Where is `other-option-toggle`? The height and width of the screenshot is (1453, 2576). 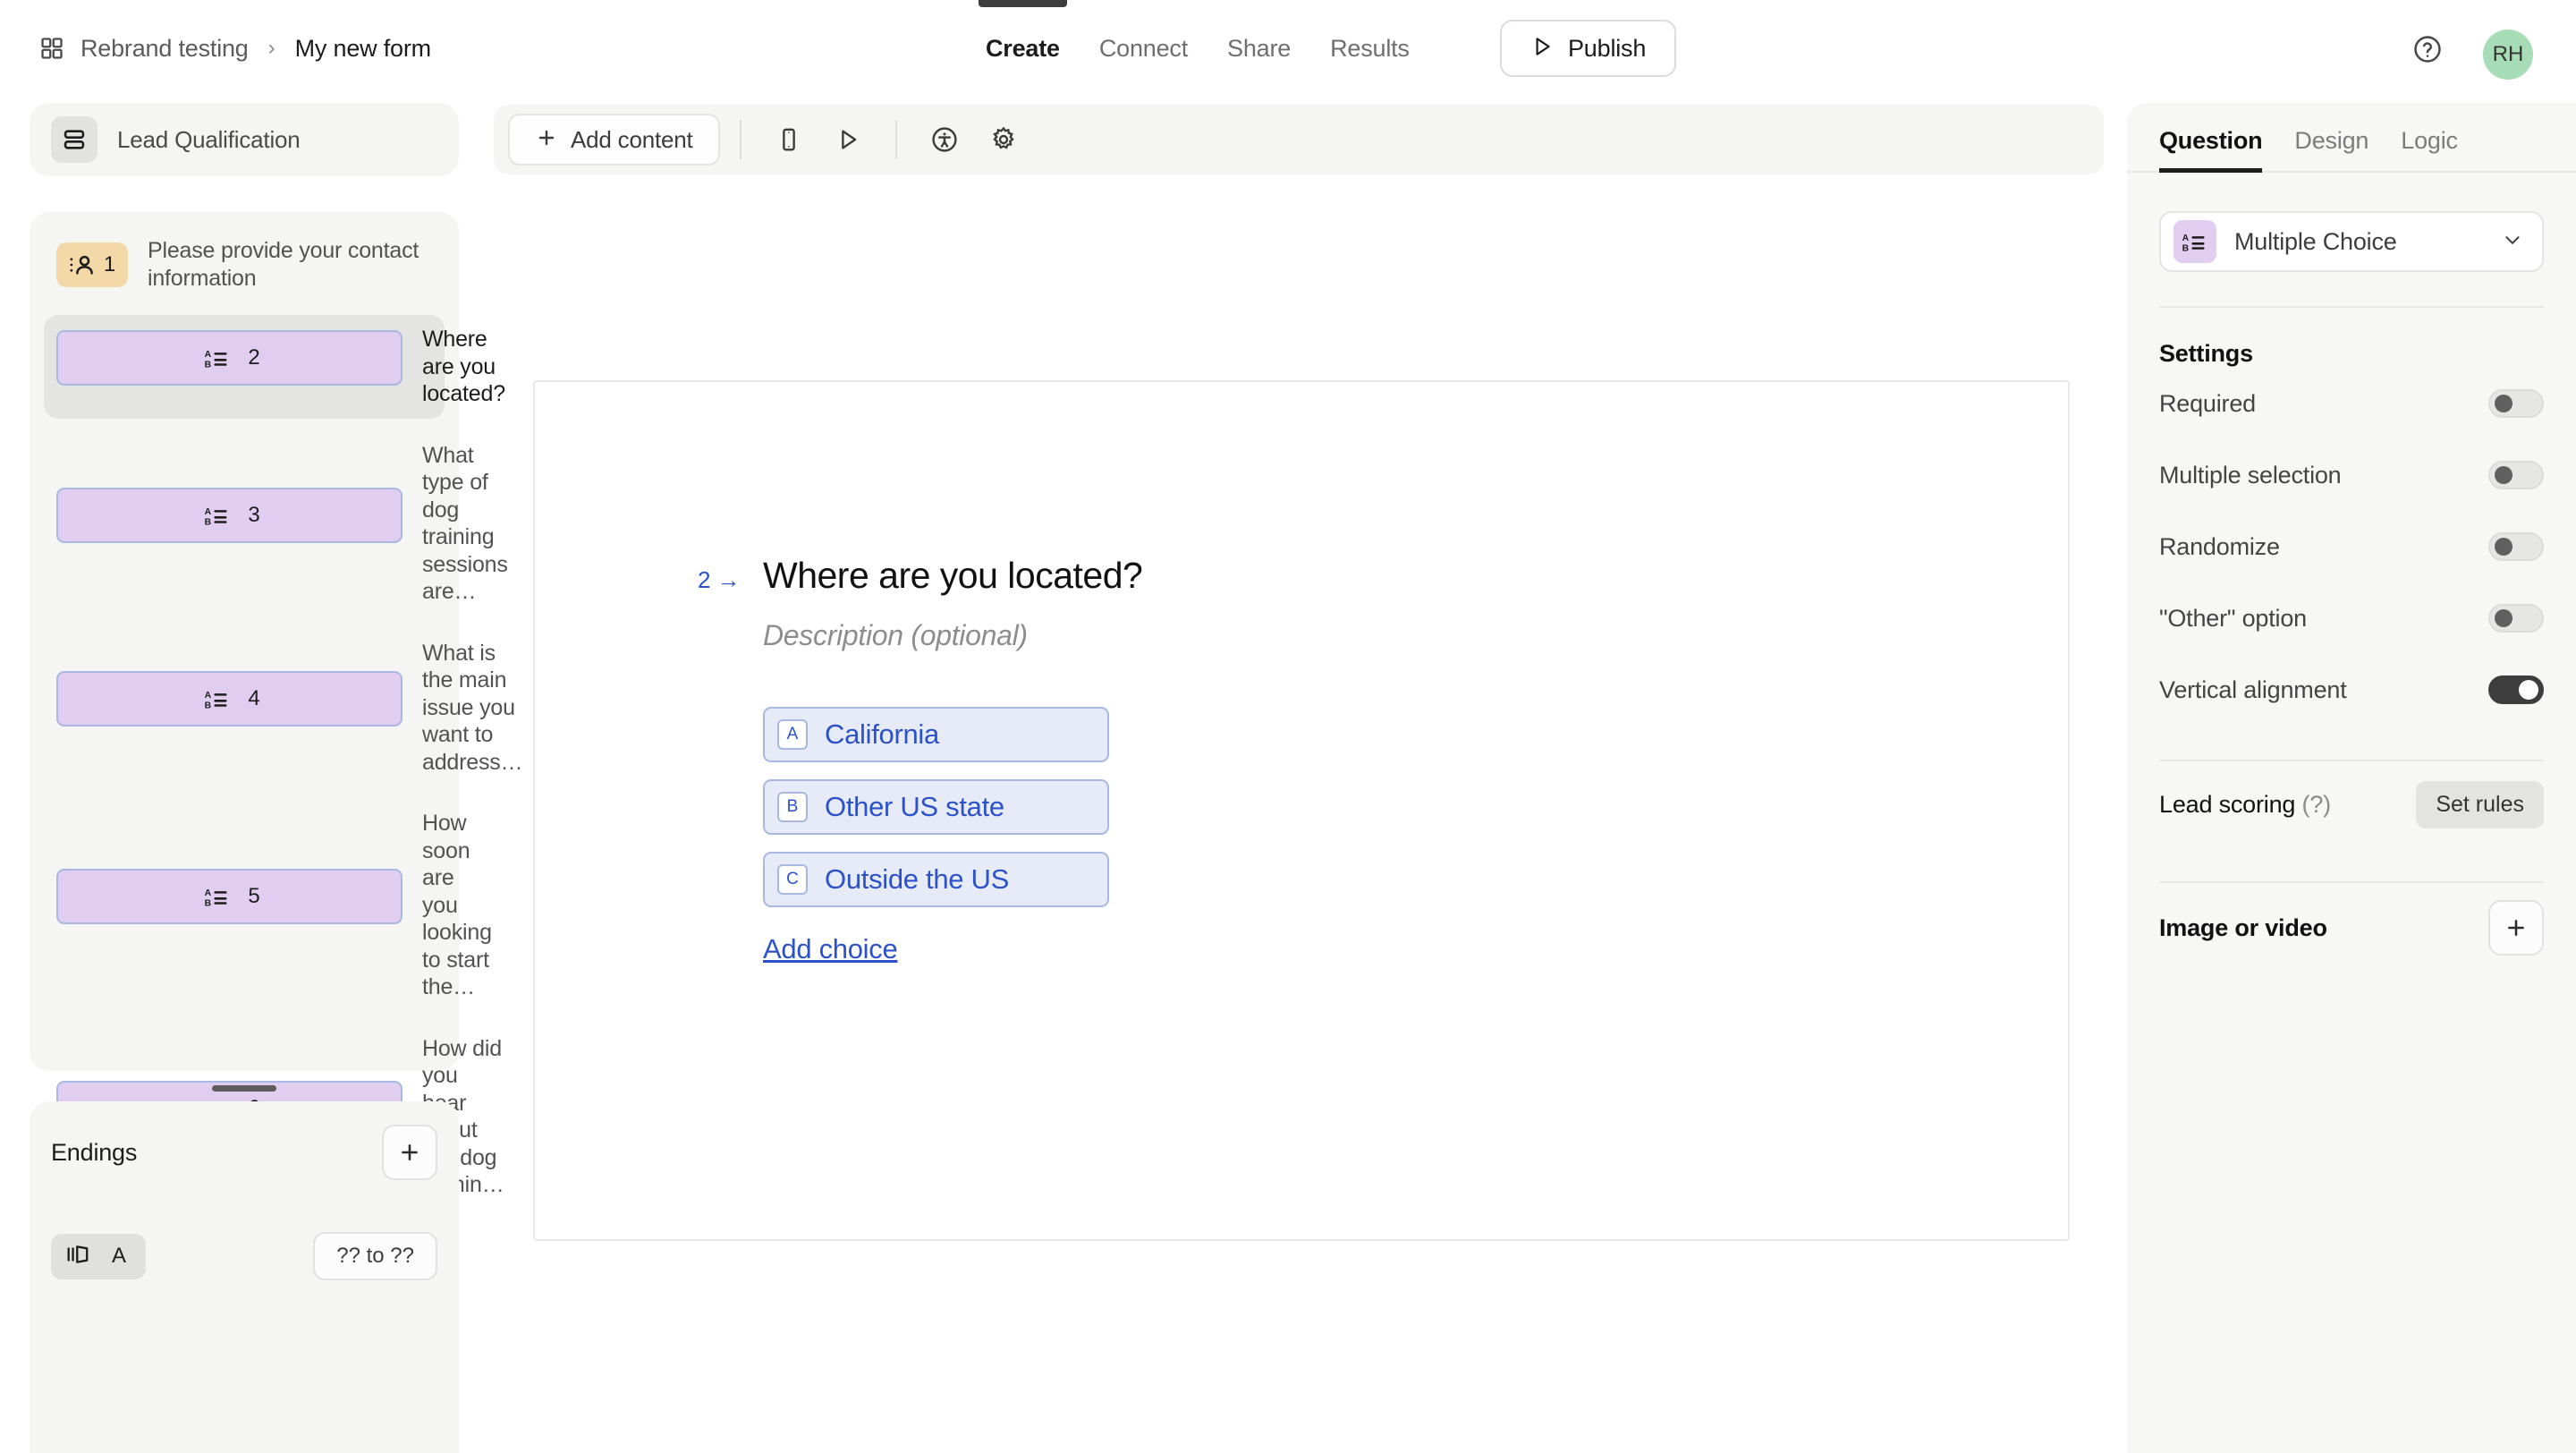
other-option-toggle is located at coordinates (2516, 618).